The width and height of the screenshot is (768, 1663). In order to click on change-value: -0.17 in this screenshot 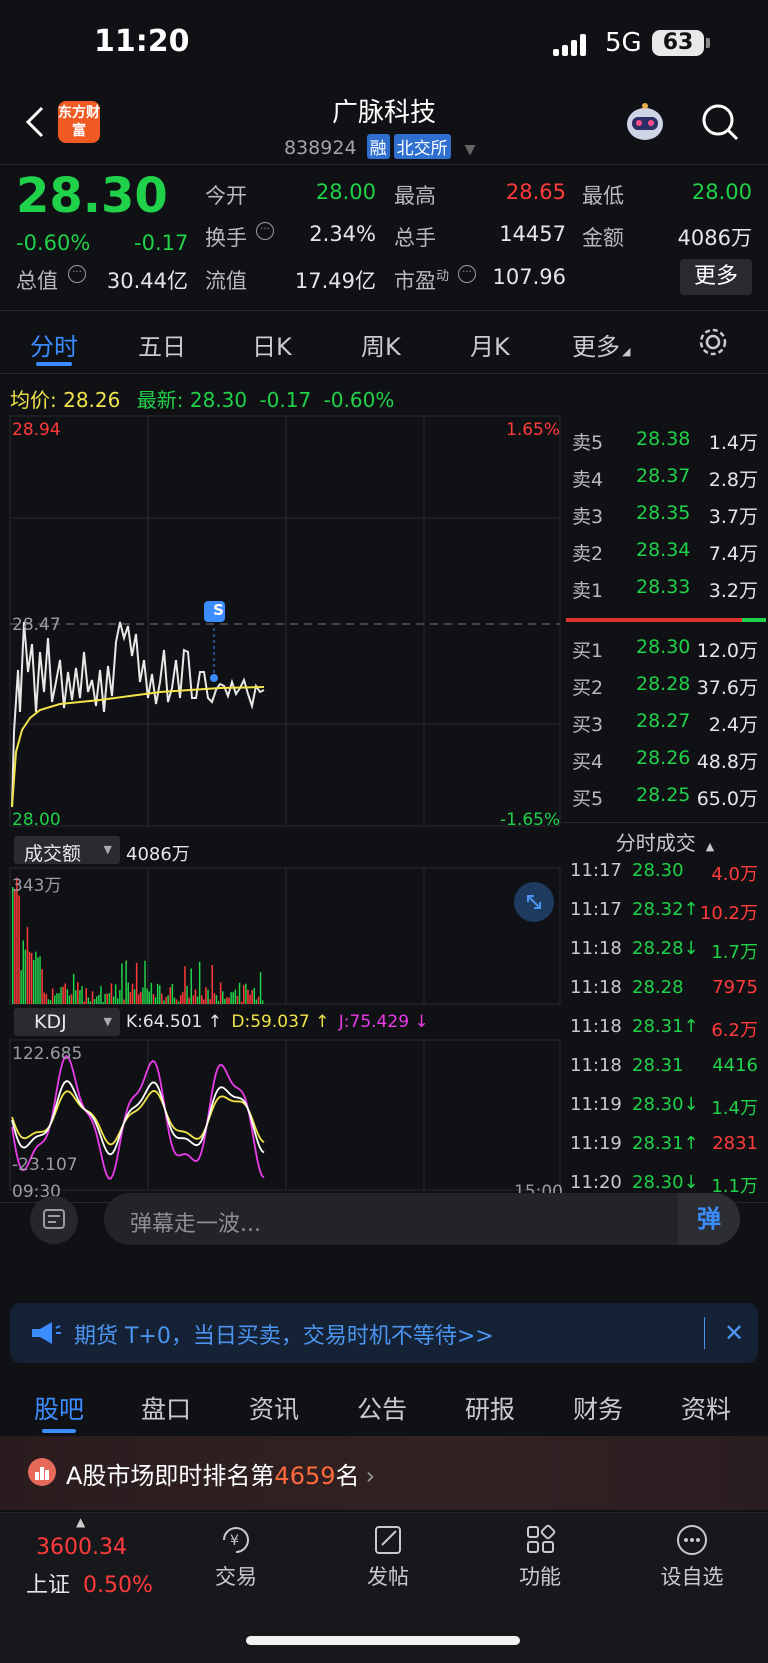, I will do `click(161, 243)`.